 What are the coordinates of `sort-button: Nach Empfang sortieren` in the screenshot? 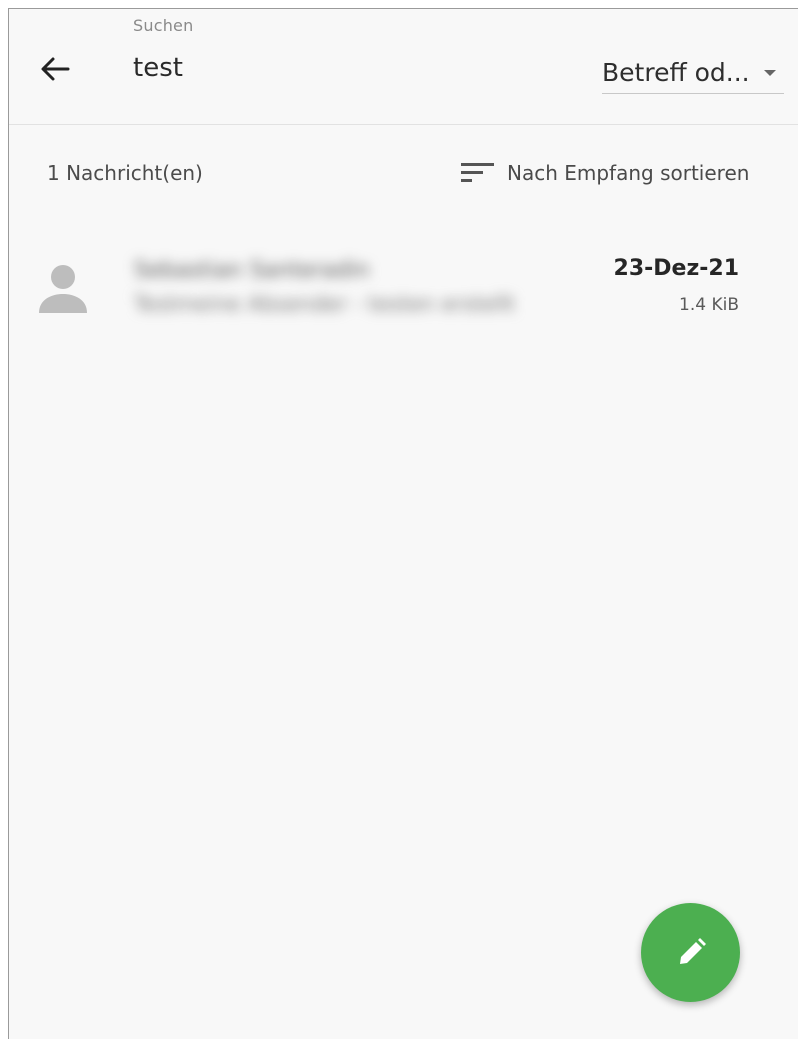 It's located at (605, 173).